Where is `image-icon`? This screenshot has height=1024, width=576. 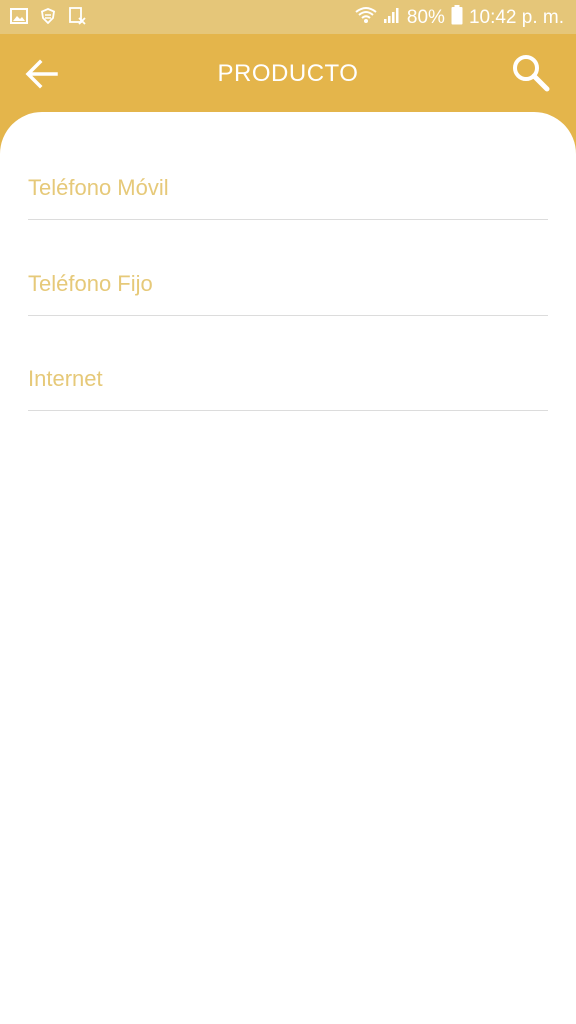
image-icon is located at coordinates (19, 18).